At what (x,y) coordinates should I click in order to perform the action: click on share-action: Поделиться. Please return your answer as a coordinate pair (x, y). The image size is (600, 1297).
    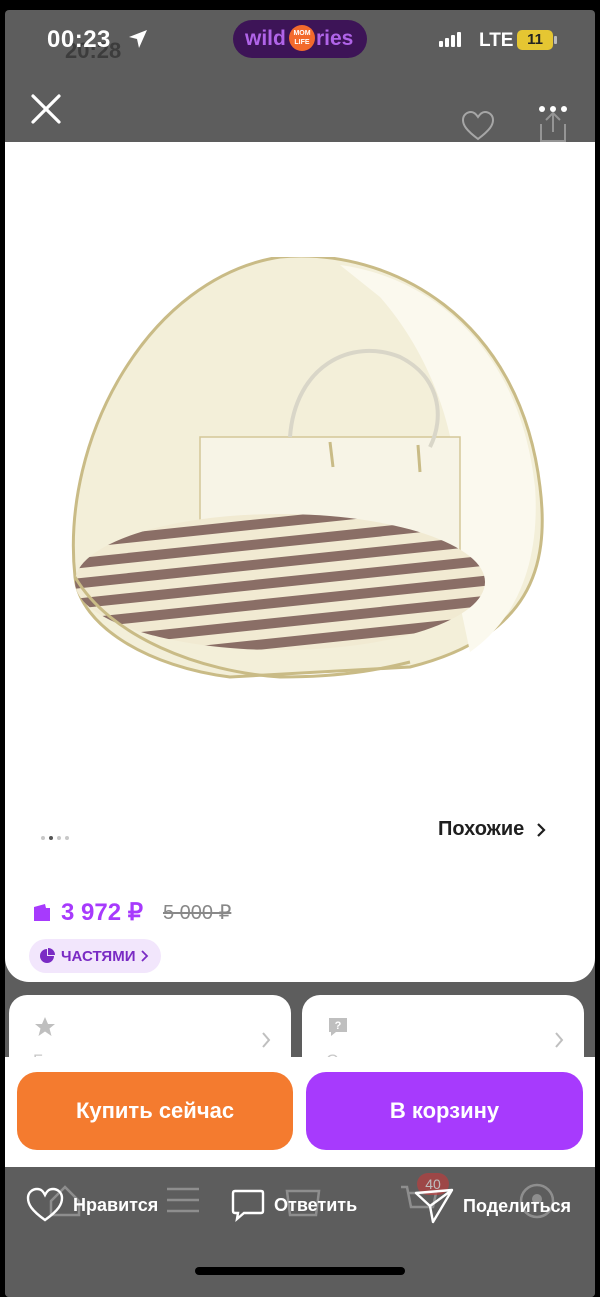
    Looking at the image, I should click on (492, 1206).